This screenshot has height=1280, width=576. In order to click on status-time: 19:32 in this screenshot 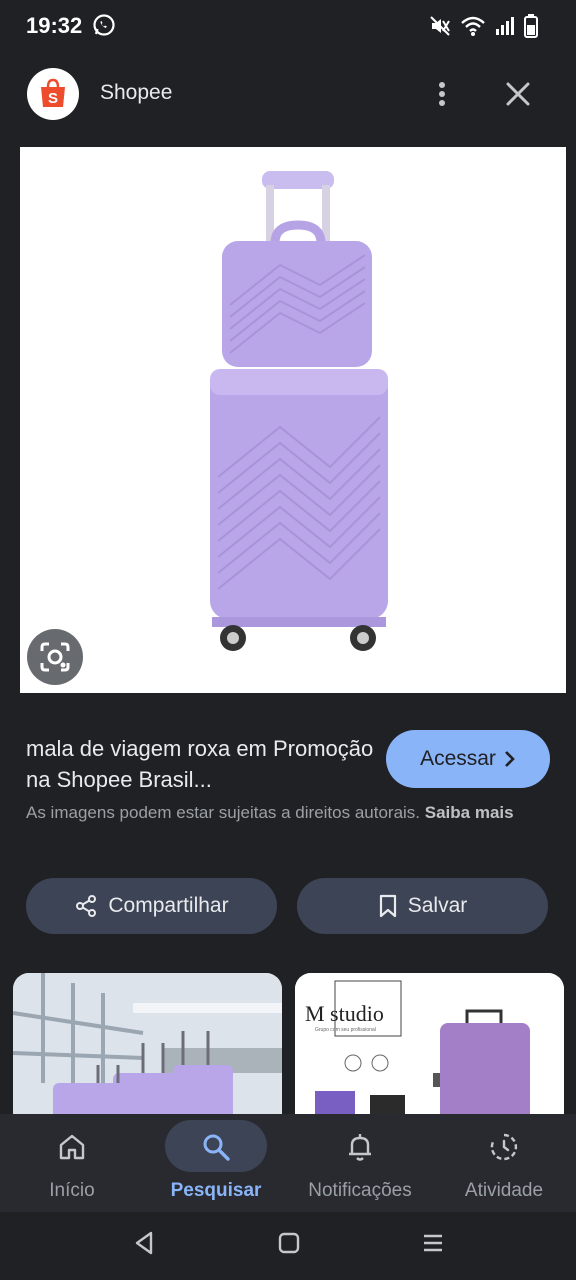, I will do `click(54, 25)`.